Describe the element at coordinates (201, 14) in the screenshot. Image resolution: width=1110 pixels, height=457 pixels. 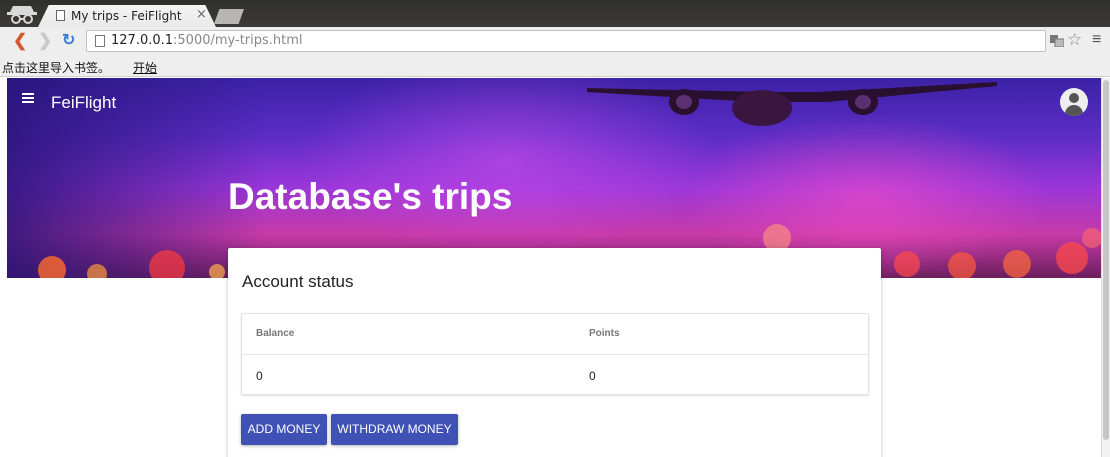
I see `close-tab-icon: ×` at that location.